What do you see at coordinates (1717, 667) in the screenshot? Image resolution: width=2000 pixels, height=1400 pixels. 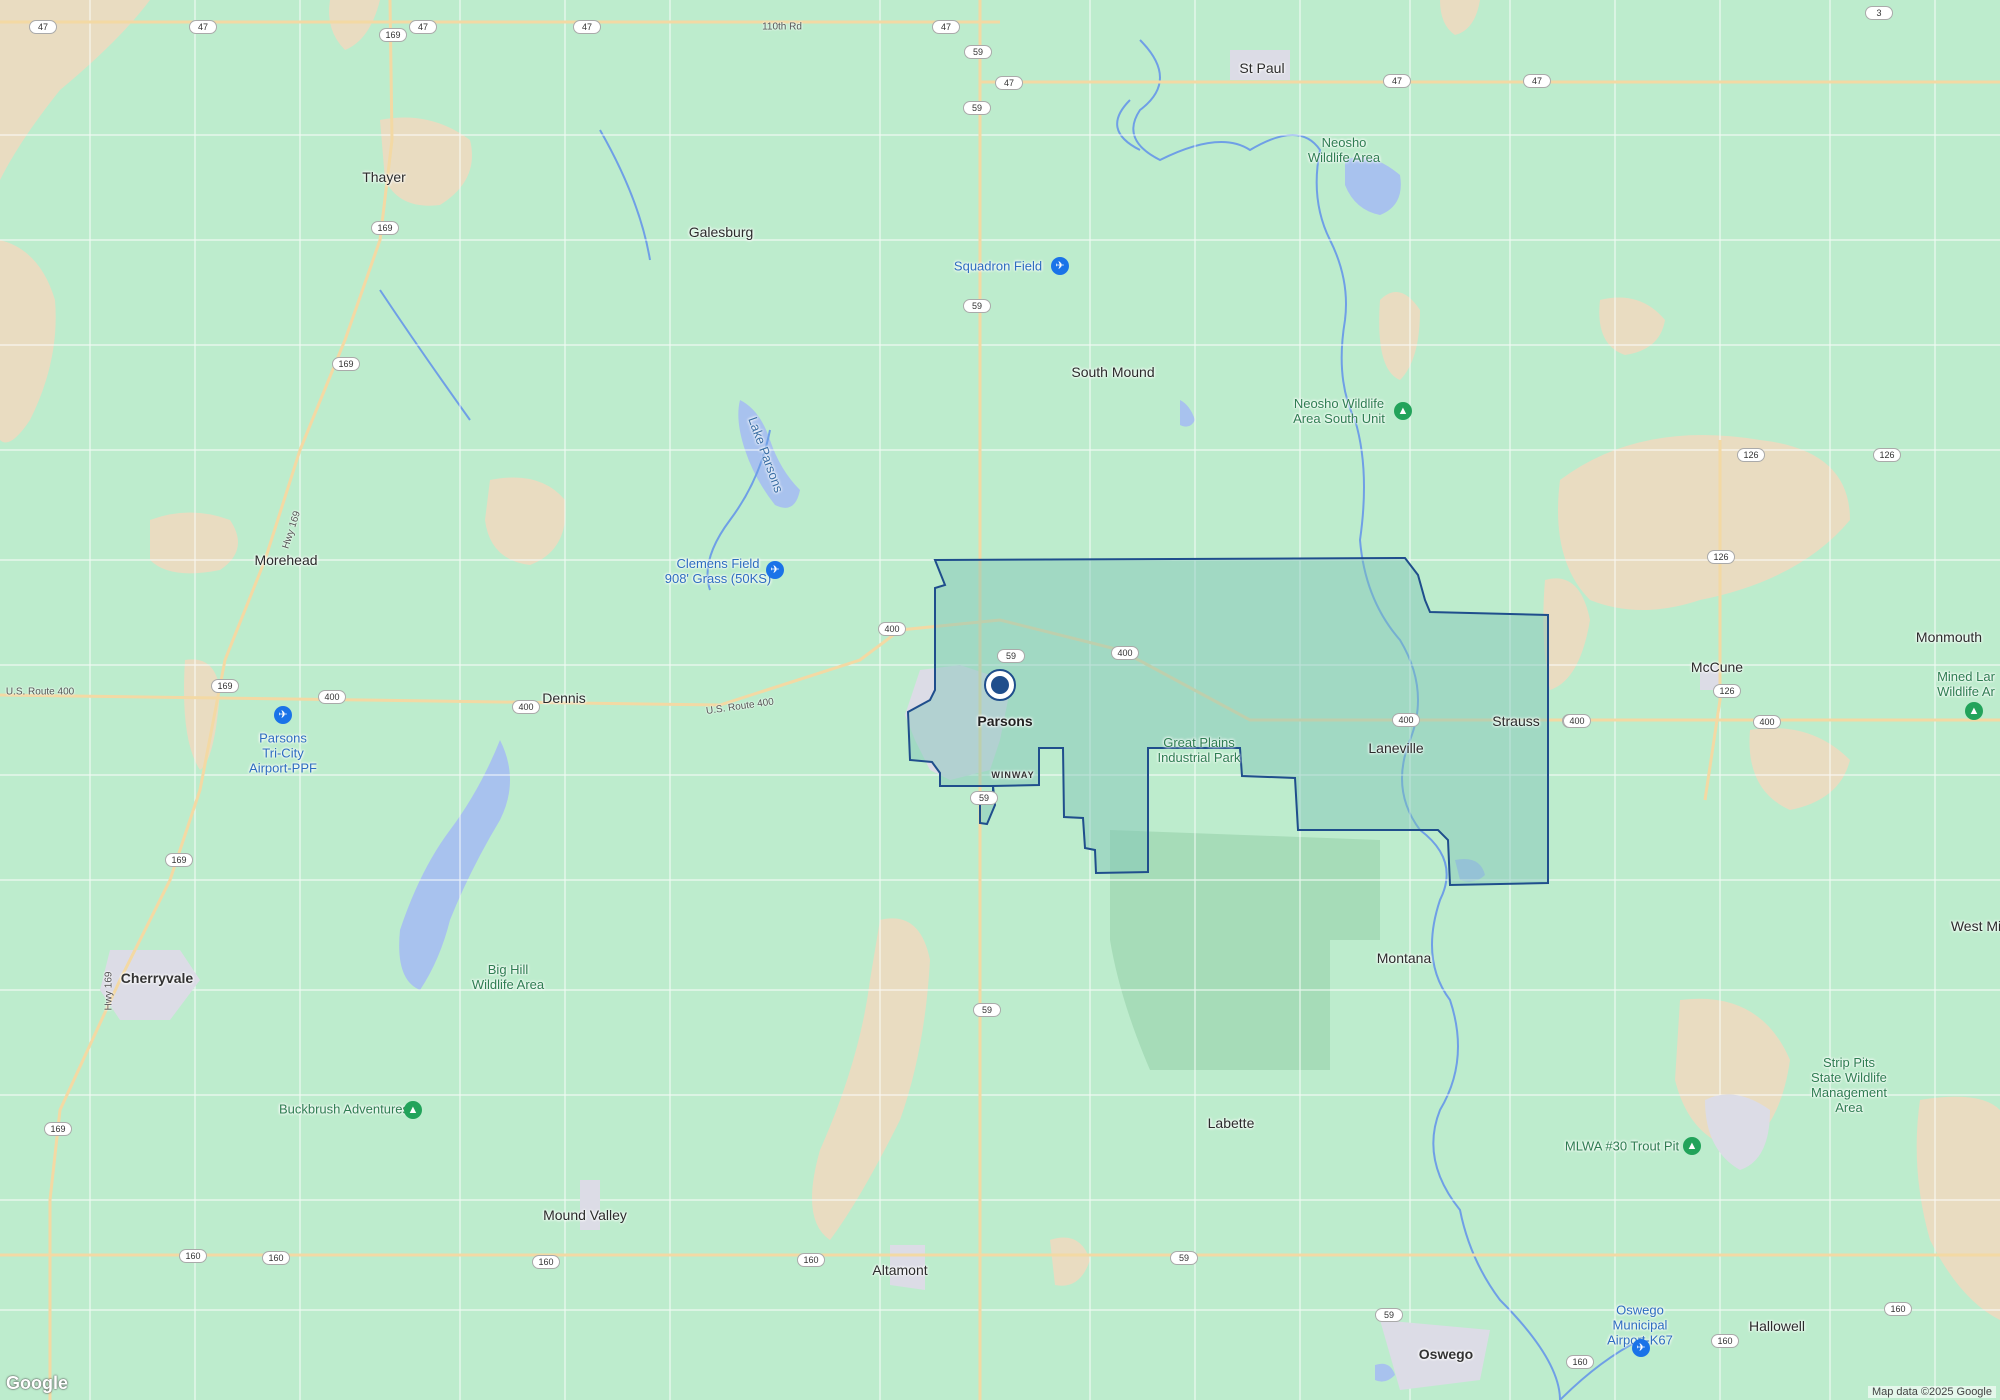 I see `place-mccune: McCune` at bounding box center [1717, 667].